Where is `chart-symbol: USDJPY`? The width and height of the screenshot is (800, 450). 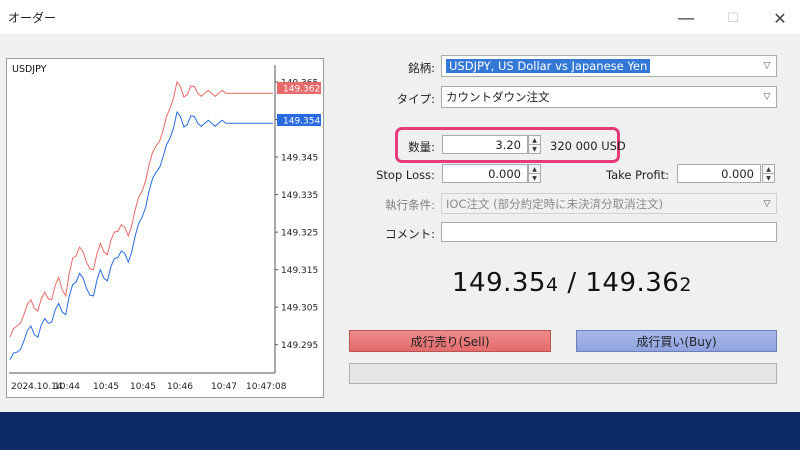 chart-symbol: USDJPY is located at coordinates (29, 69).